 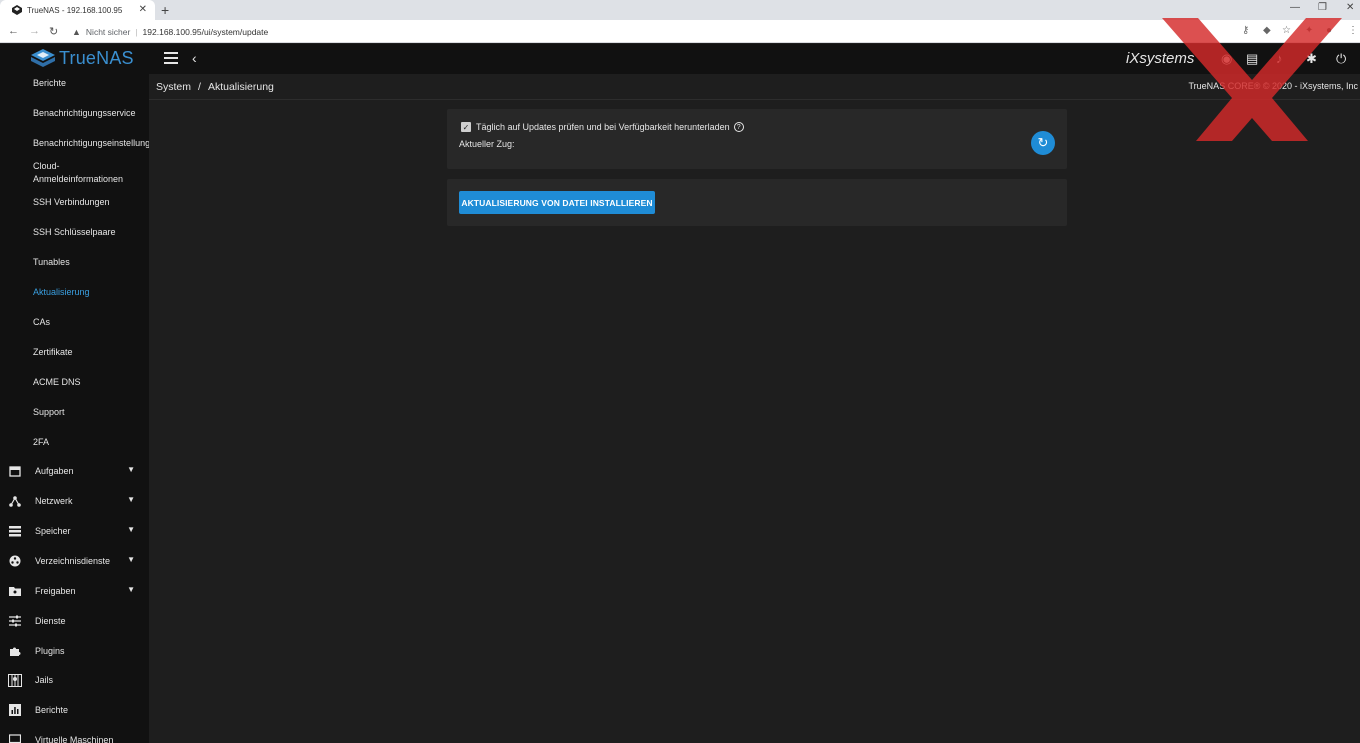 I want to click on sidebar-item-benachrichtigungsservice: Benachrichtigungsservice, so click(x=91, y=113).